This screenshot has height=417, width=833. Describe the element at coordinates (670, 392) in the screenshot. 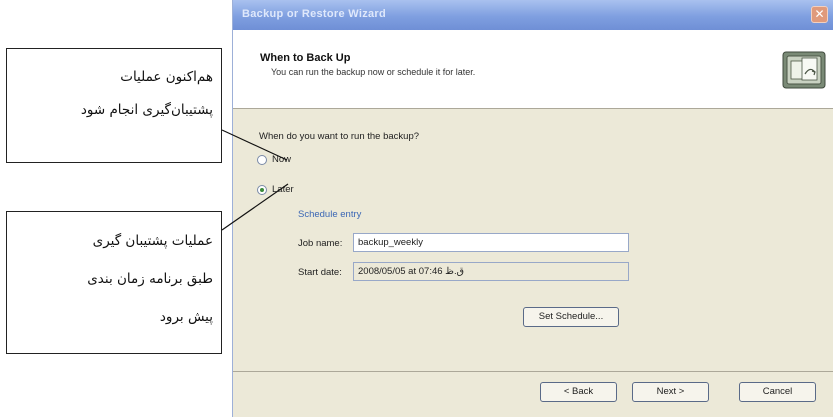

I see `next-button: Next >` at that location.